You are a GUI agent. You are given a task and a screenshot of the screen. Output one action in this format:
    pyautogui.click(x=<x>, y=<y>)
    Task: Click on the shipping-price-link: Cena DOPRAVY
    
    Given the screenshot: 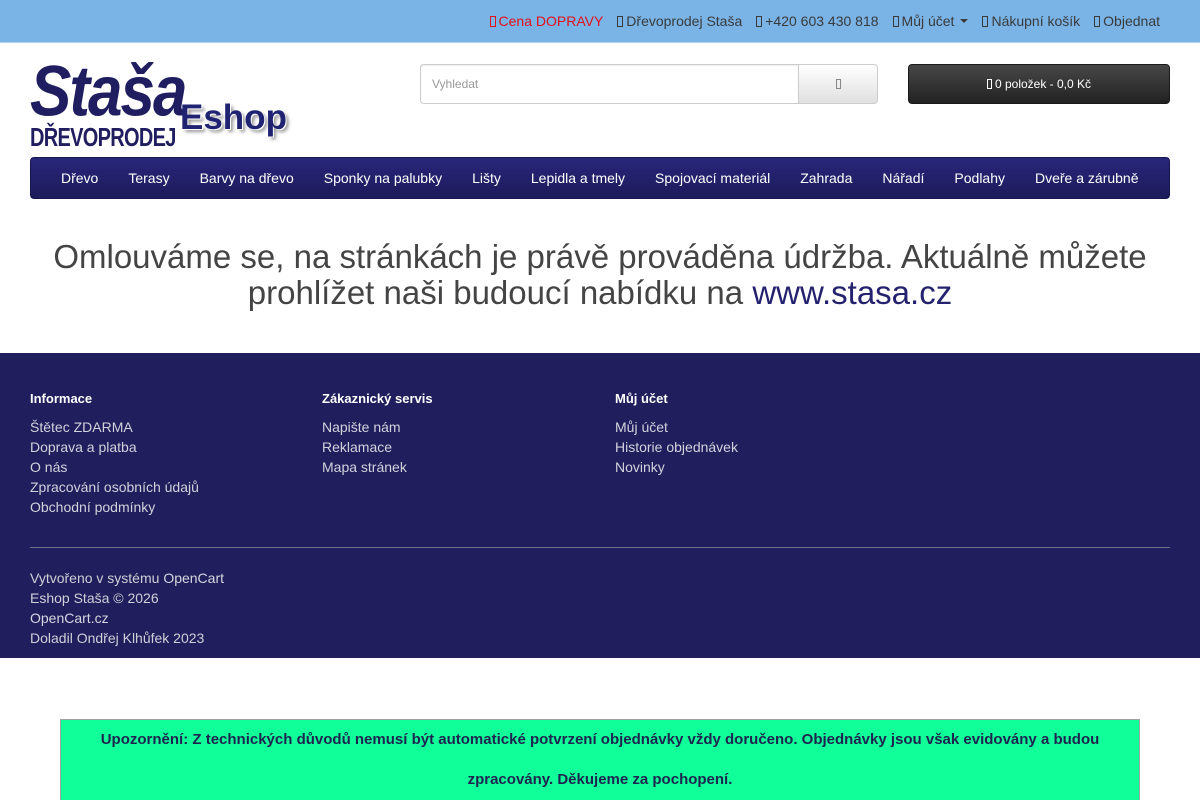 What is the action you would take?
    pyautogui.click(x=546, y=21)
    